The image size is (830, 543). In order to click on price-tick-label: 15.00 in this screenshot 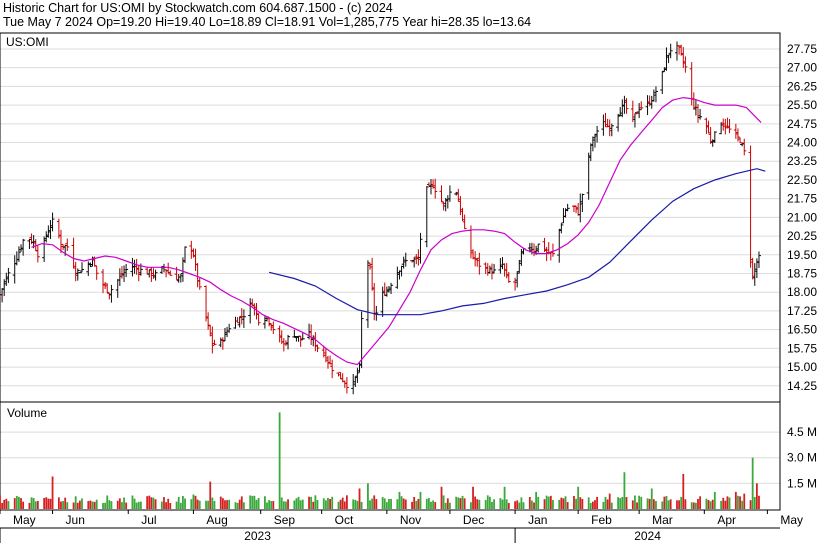, I will do `click(802, 367)`.